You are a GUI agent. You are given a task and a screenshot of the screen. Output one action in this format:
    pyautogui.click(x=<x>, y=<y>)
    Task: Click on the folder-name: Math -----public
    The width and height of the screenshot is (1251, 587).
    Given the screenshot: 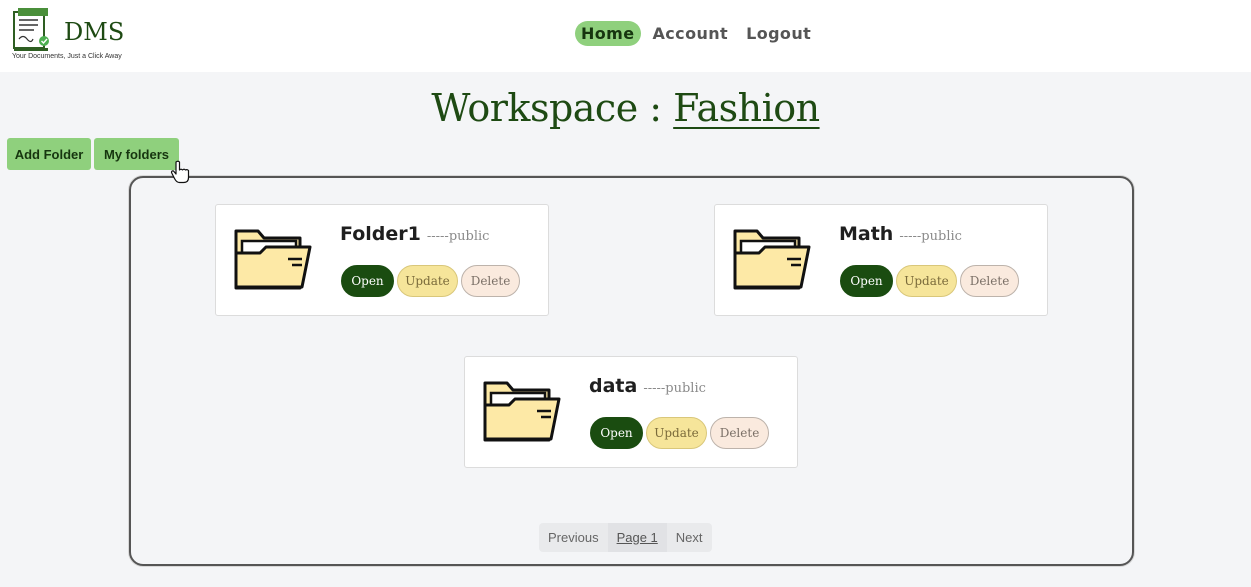 What is the action you would take?
    pyautogui.click(x=900, y=234)
    